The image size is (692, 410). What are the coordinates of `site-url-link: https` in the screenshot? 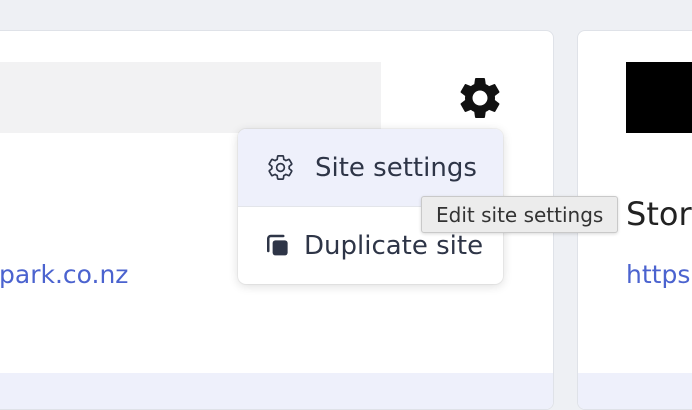 It's located at (658, 274).